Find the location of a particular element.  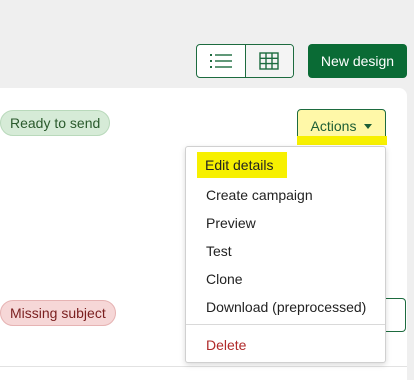

actions-button-label: Actions is located at coordinates (333, 126).